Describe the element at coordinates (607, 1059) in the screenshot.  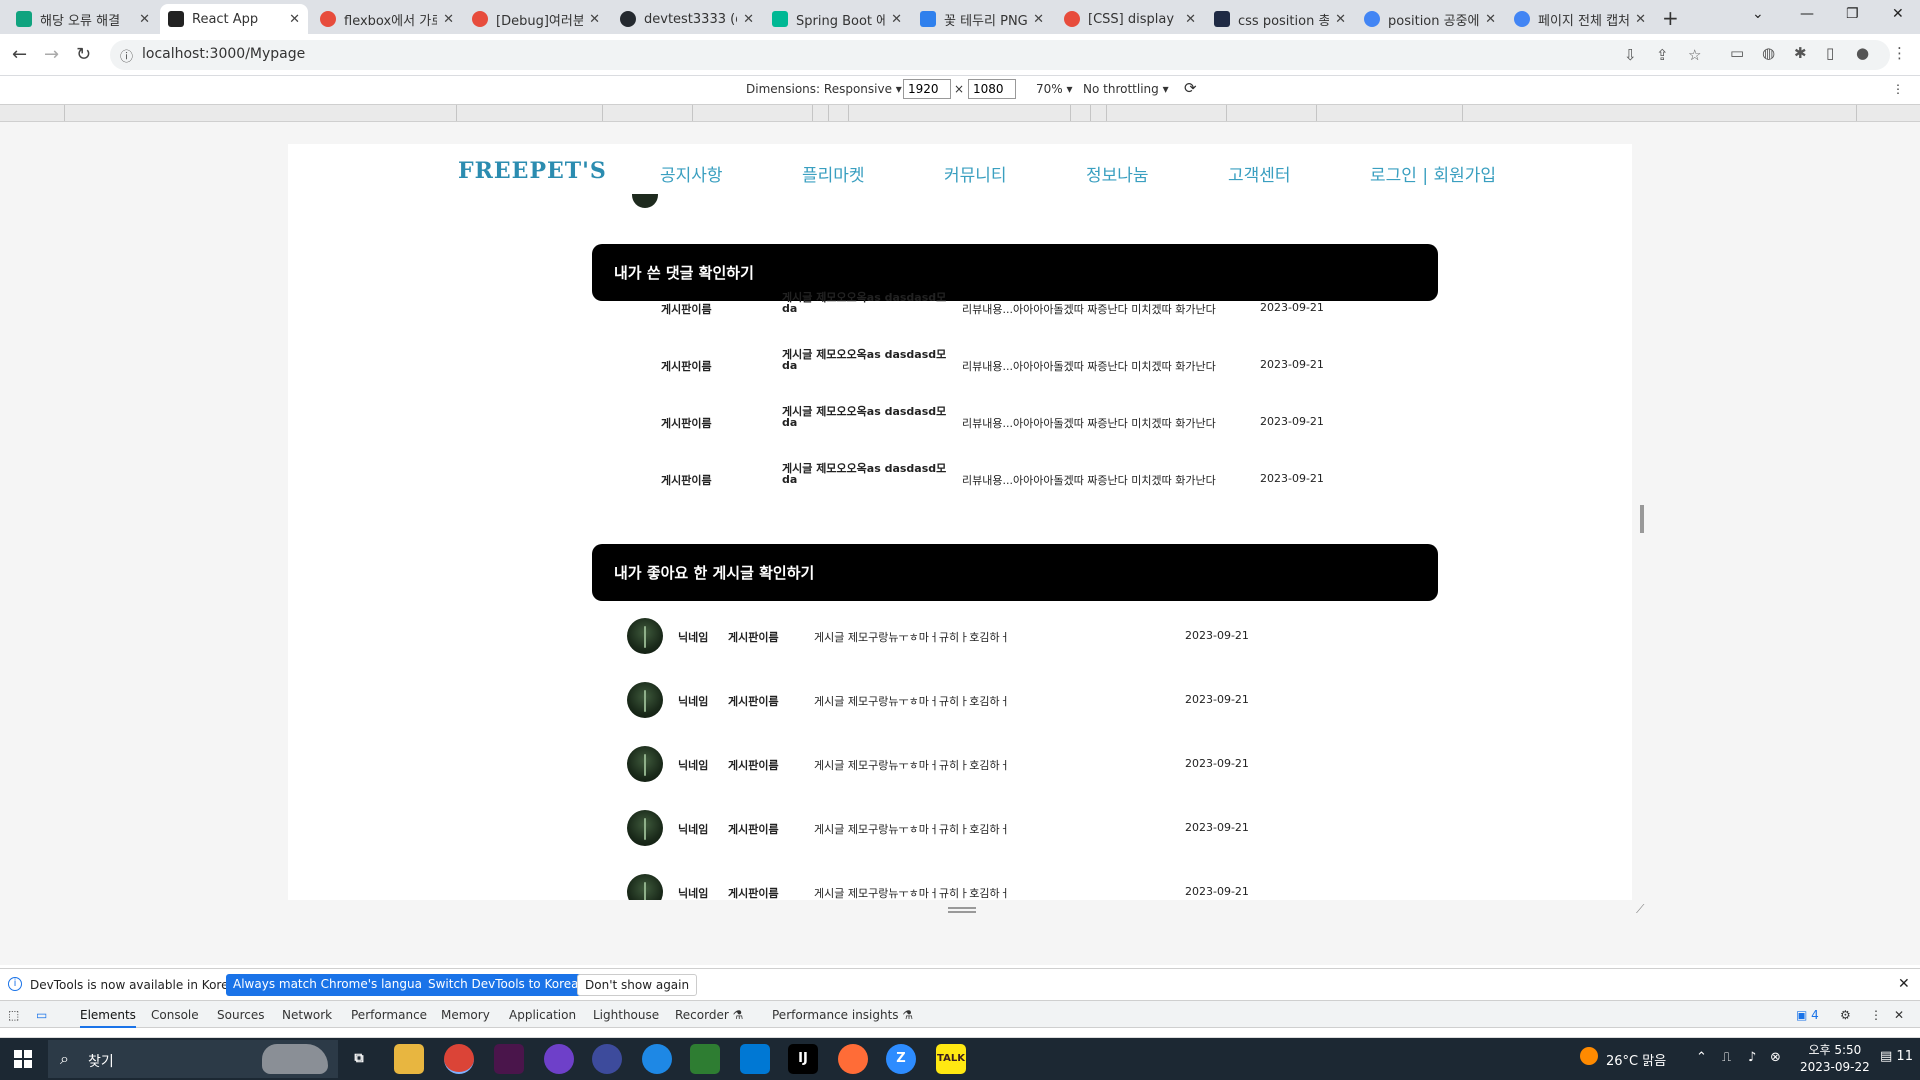
I see `db-app-icon` at that location.